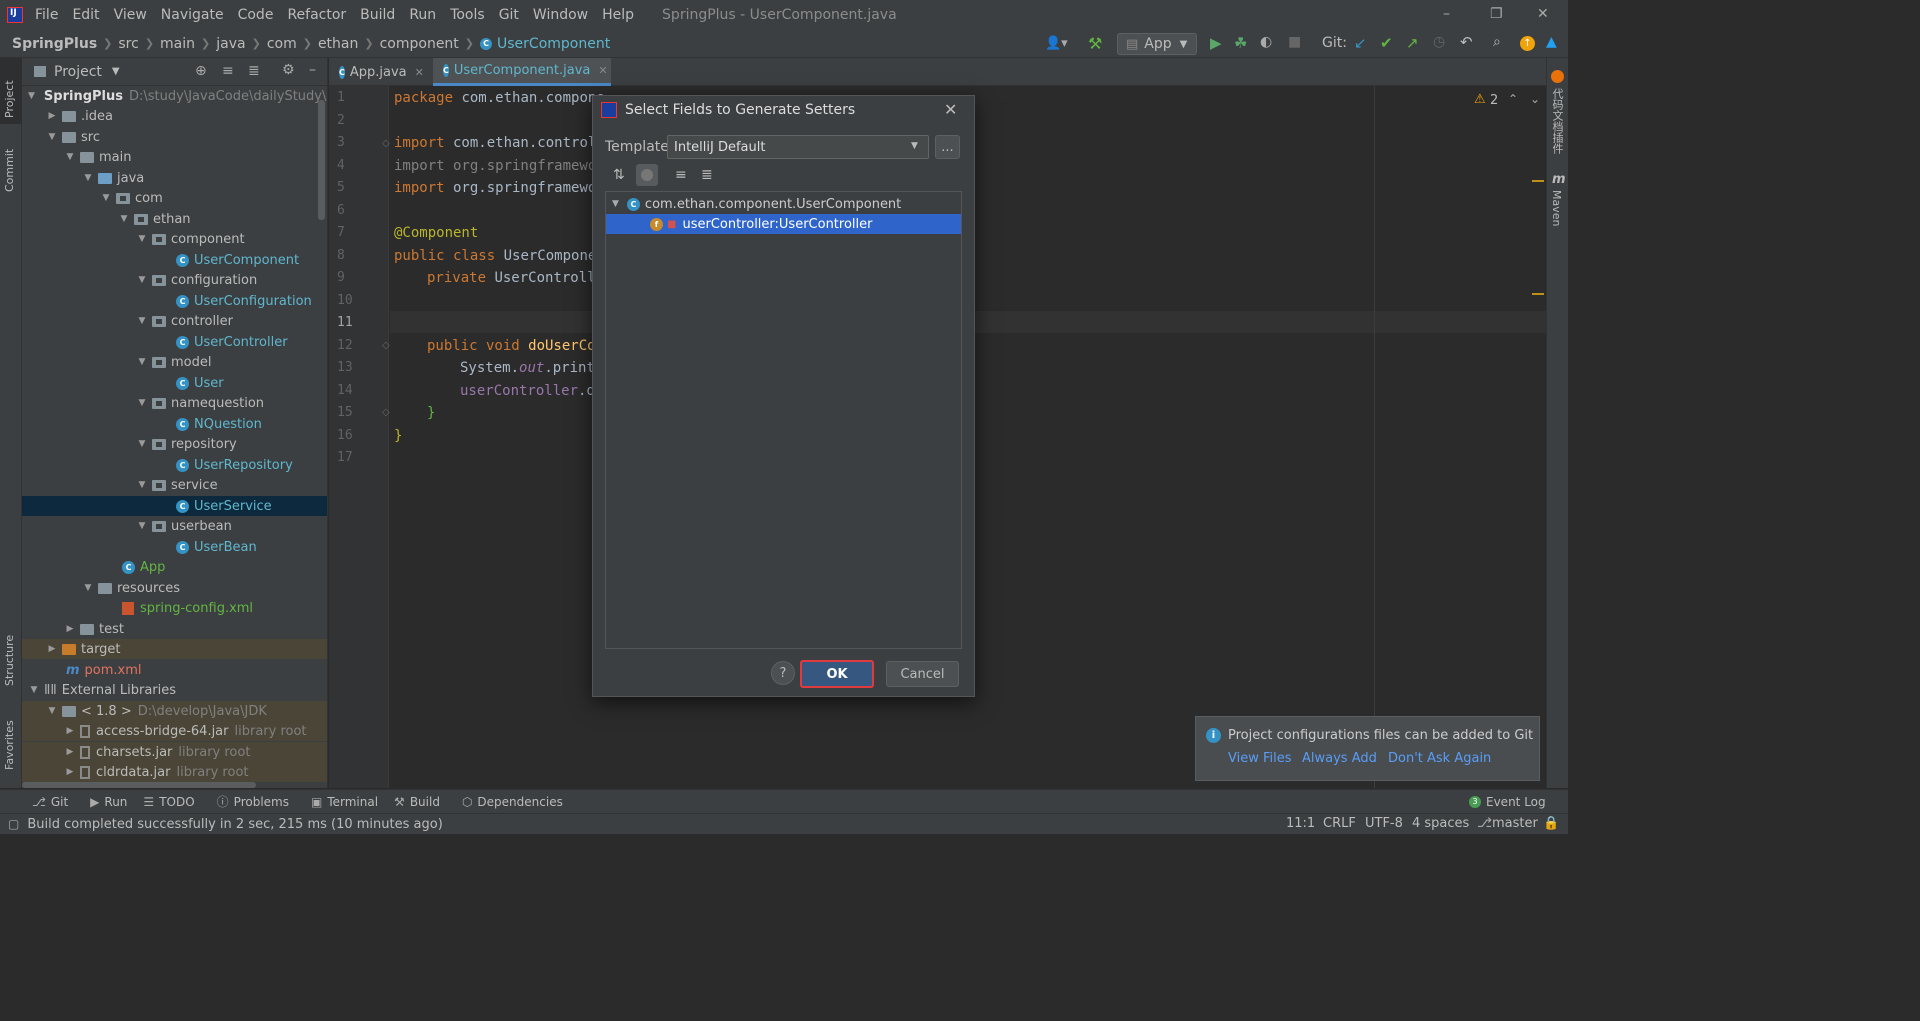  Describe the element at coordinates (1360, 43) in the screenshot. I see `git-update-icon: ↙` at that location.